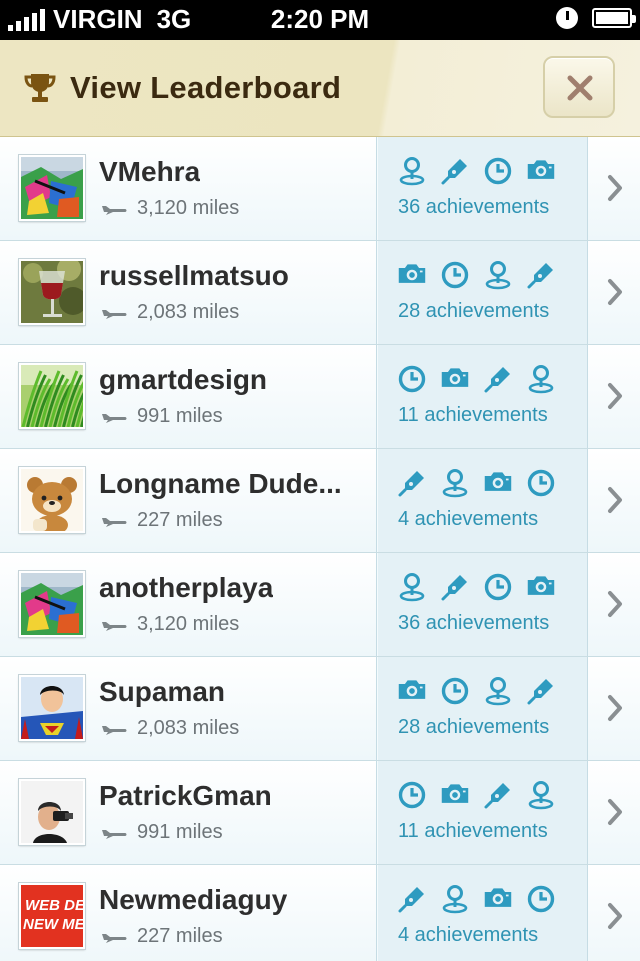 This screenshot has height=961, width=640. What do you see at coordinates (320, 813) in the screenshot?
I see `leaderboard-row: PatrickGman 991 miles 11 achievements` at bounding box center [320, 813].